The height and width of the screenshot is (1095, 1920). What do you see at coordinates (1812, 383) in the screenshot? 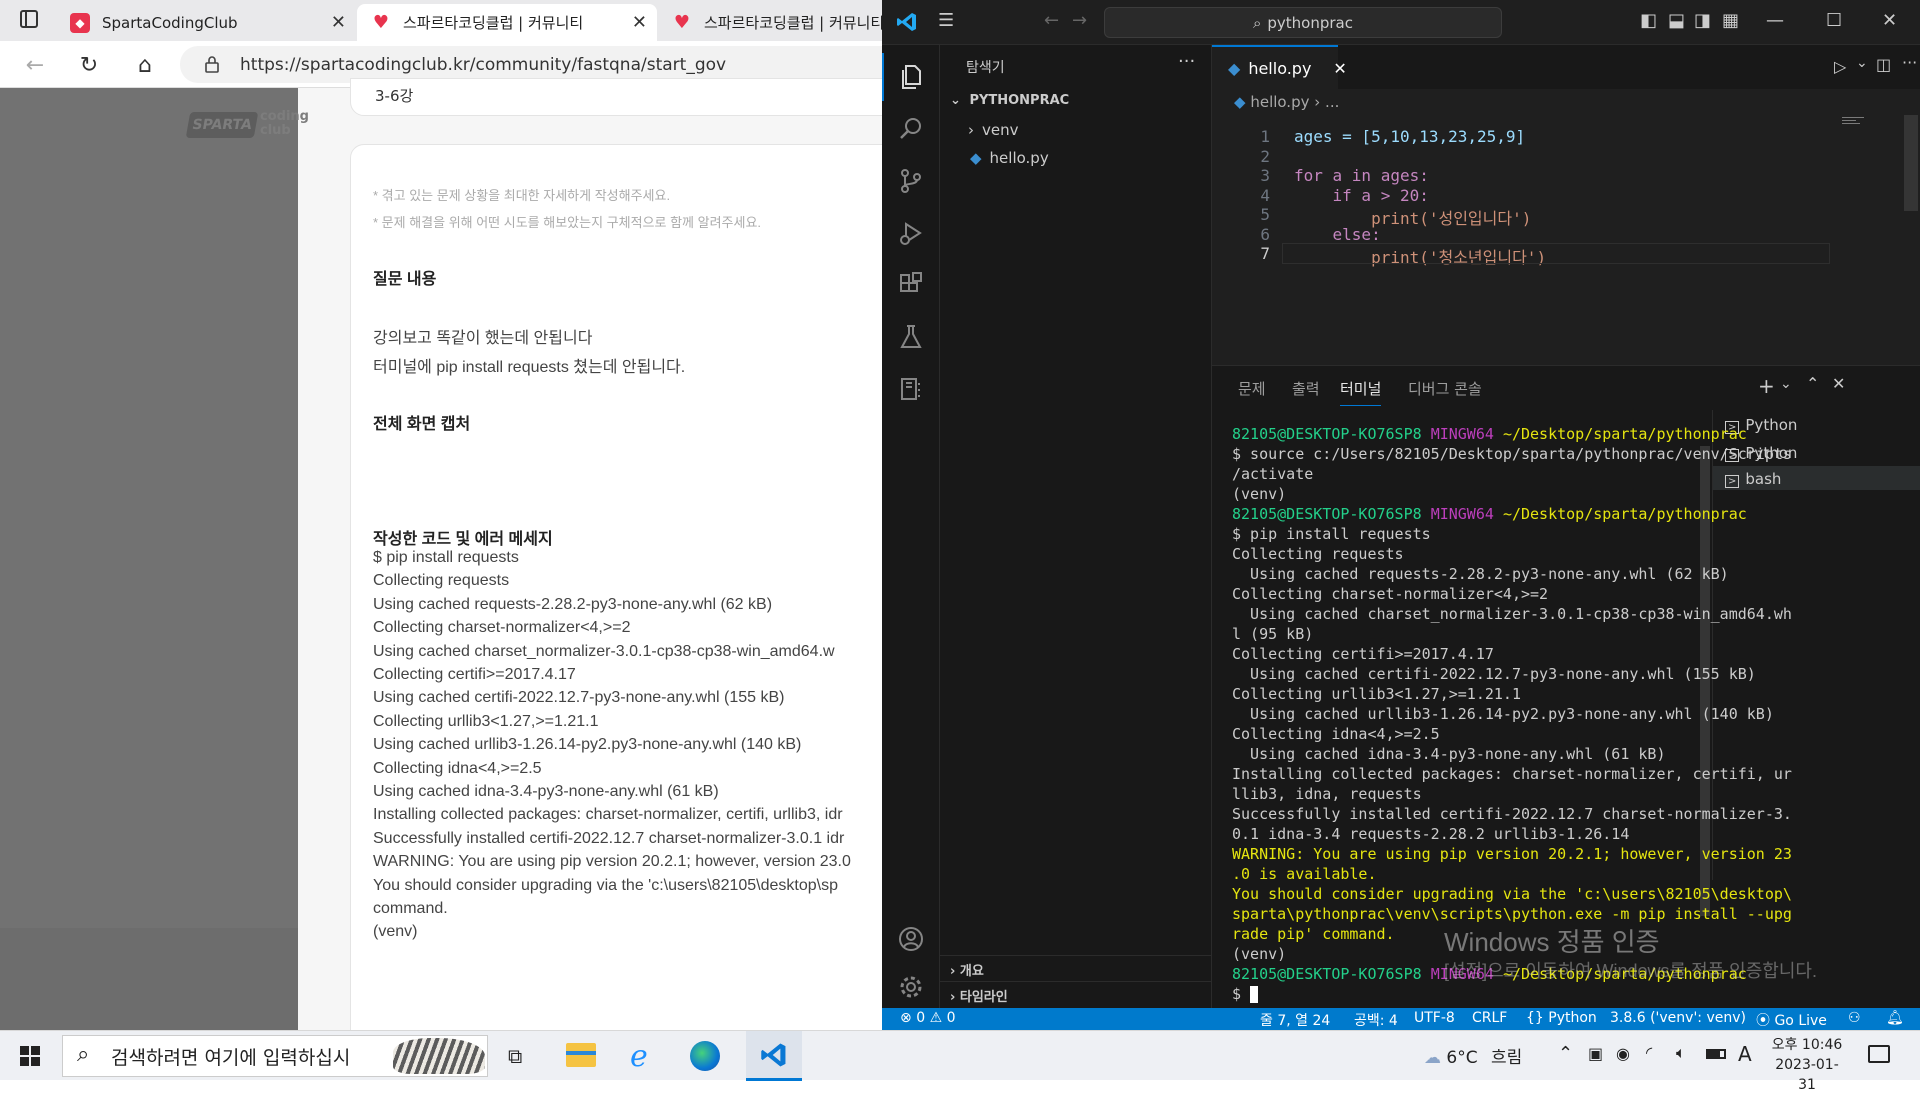
I see `maximize-panel-icon: ⌃` at bounding box center [1812, 383].